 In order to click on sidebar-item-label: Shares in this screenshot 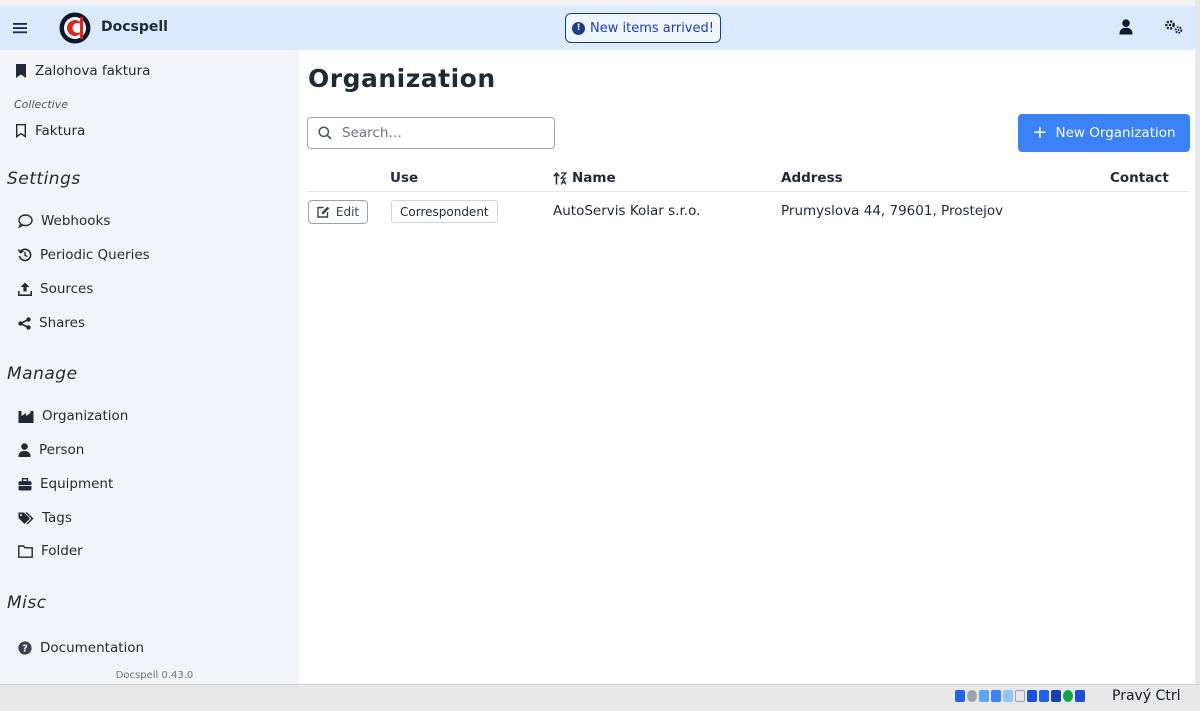, I will do `click(62, 323)`.